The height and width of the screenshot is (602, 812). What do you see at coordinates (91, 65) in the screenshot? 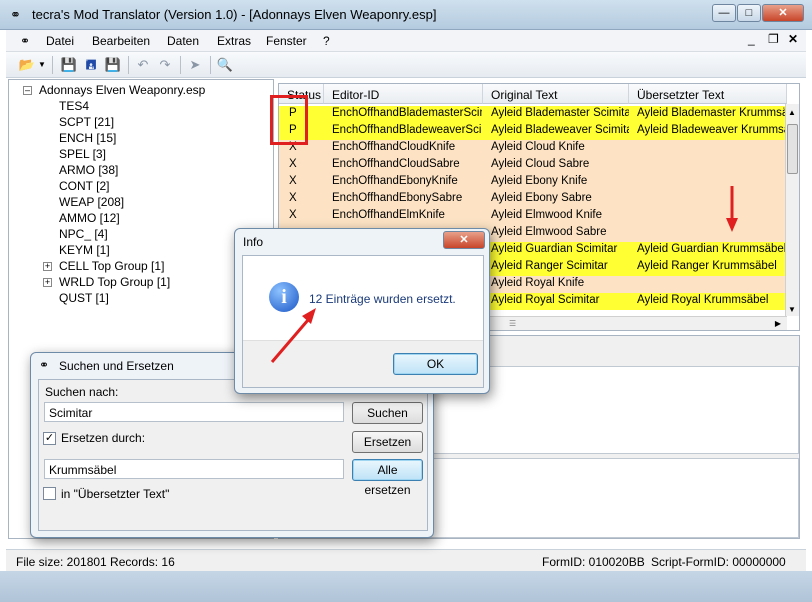
I see `save-as-icon: 🖪` at bounding box center [91, 65].